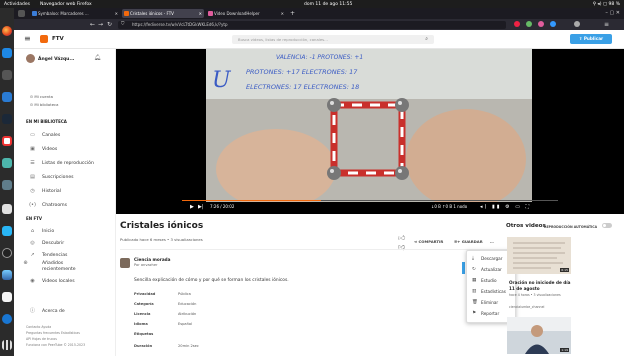  I want to click on progress-bar, so click(370, 200).